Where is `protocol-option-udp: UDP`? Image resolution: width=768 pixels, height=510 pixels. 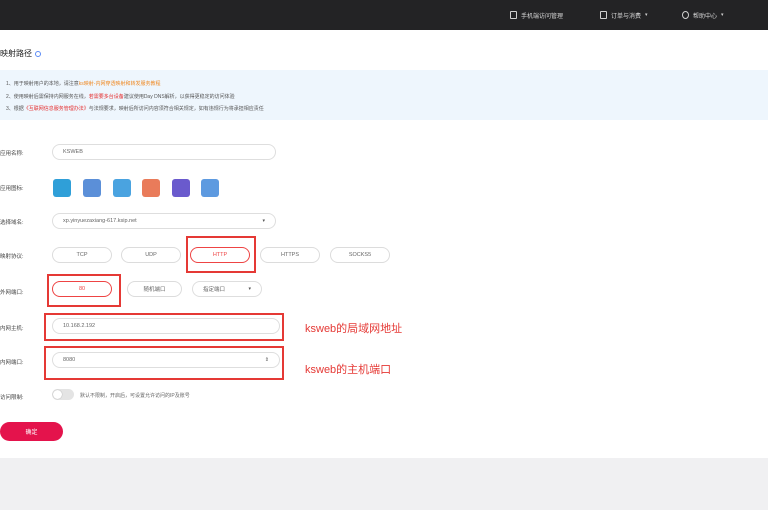 protocol-option-udp: UDP is located at coordinates (151, 255).